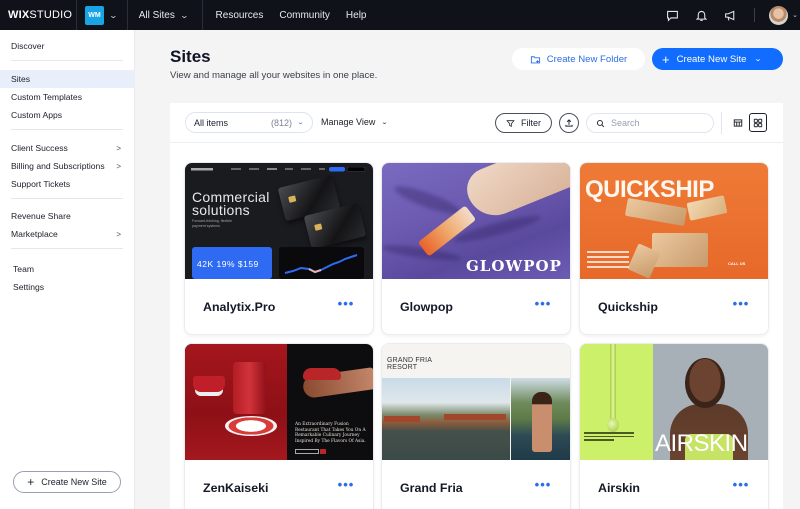  What do you see at coordinates (322, 374) in the screenshot?
I see `sushi-graphic` at bounding box center [322, 374].